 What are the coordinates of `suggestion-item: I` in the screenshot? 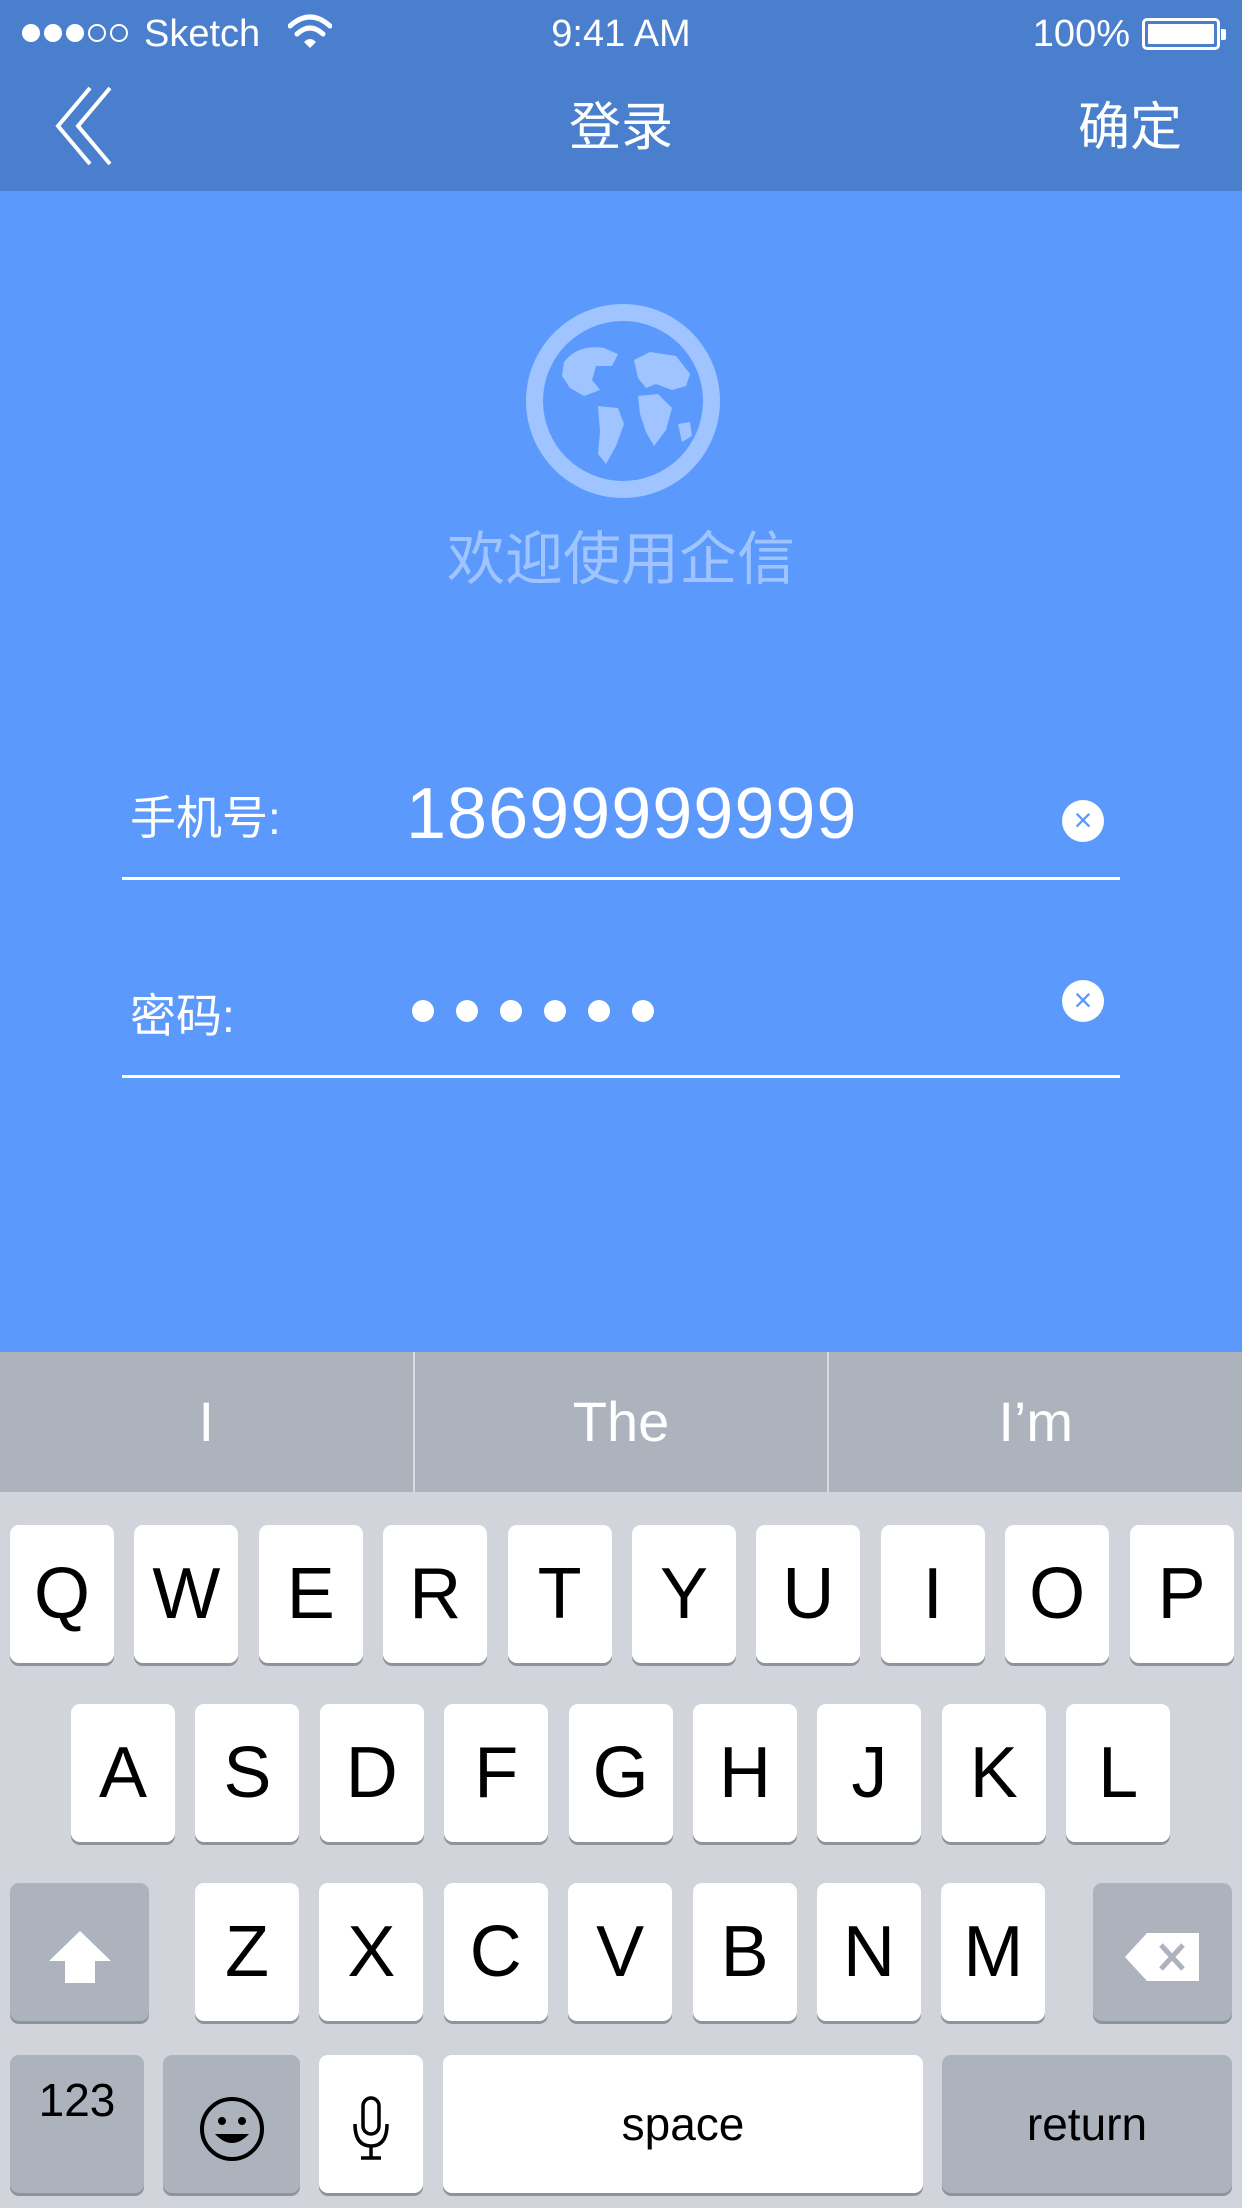 It's located at (206, 1422).